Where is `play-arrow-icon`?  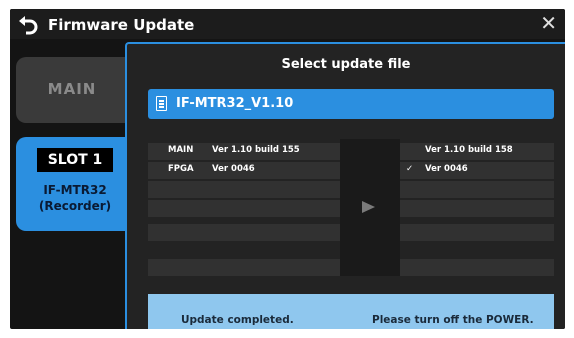 play-arrow-icon is located at coordinates (368, 207).